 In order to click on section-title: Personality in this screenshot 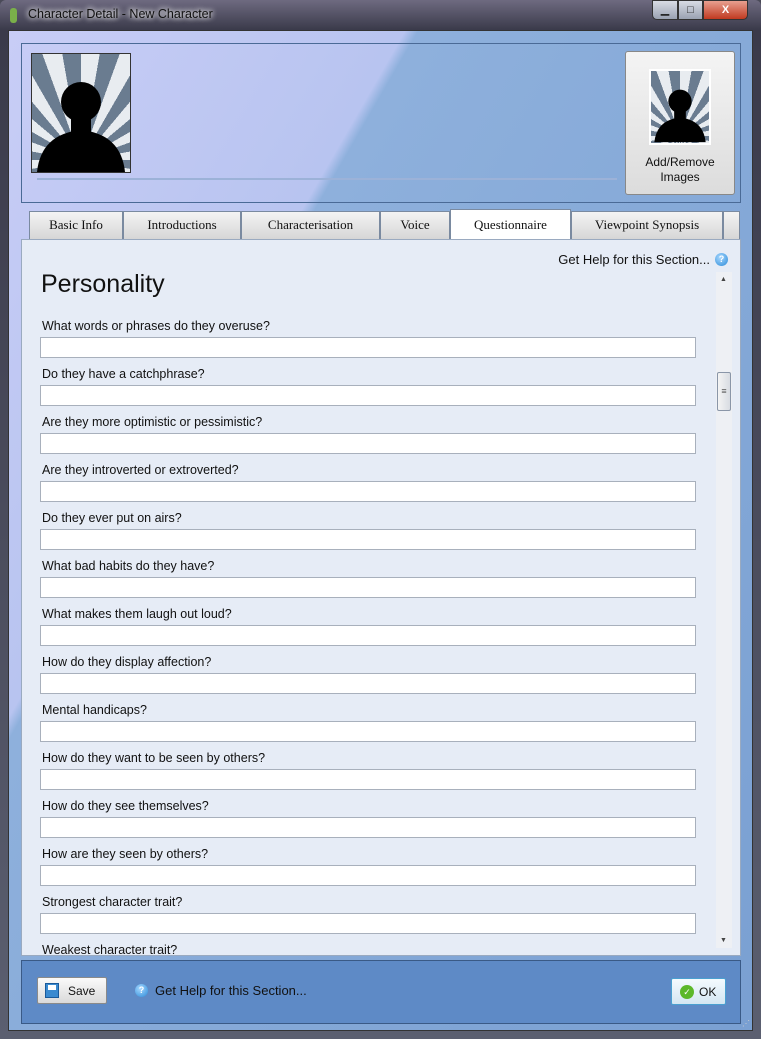, I will do `click(103, 284)`.